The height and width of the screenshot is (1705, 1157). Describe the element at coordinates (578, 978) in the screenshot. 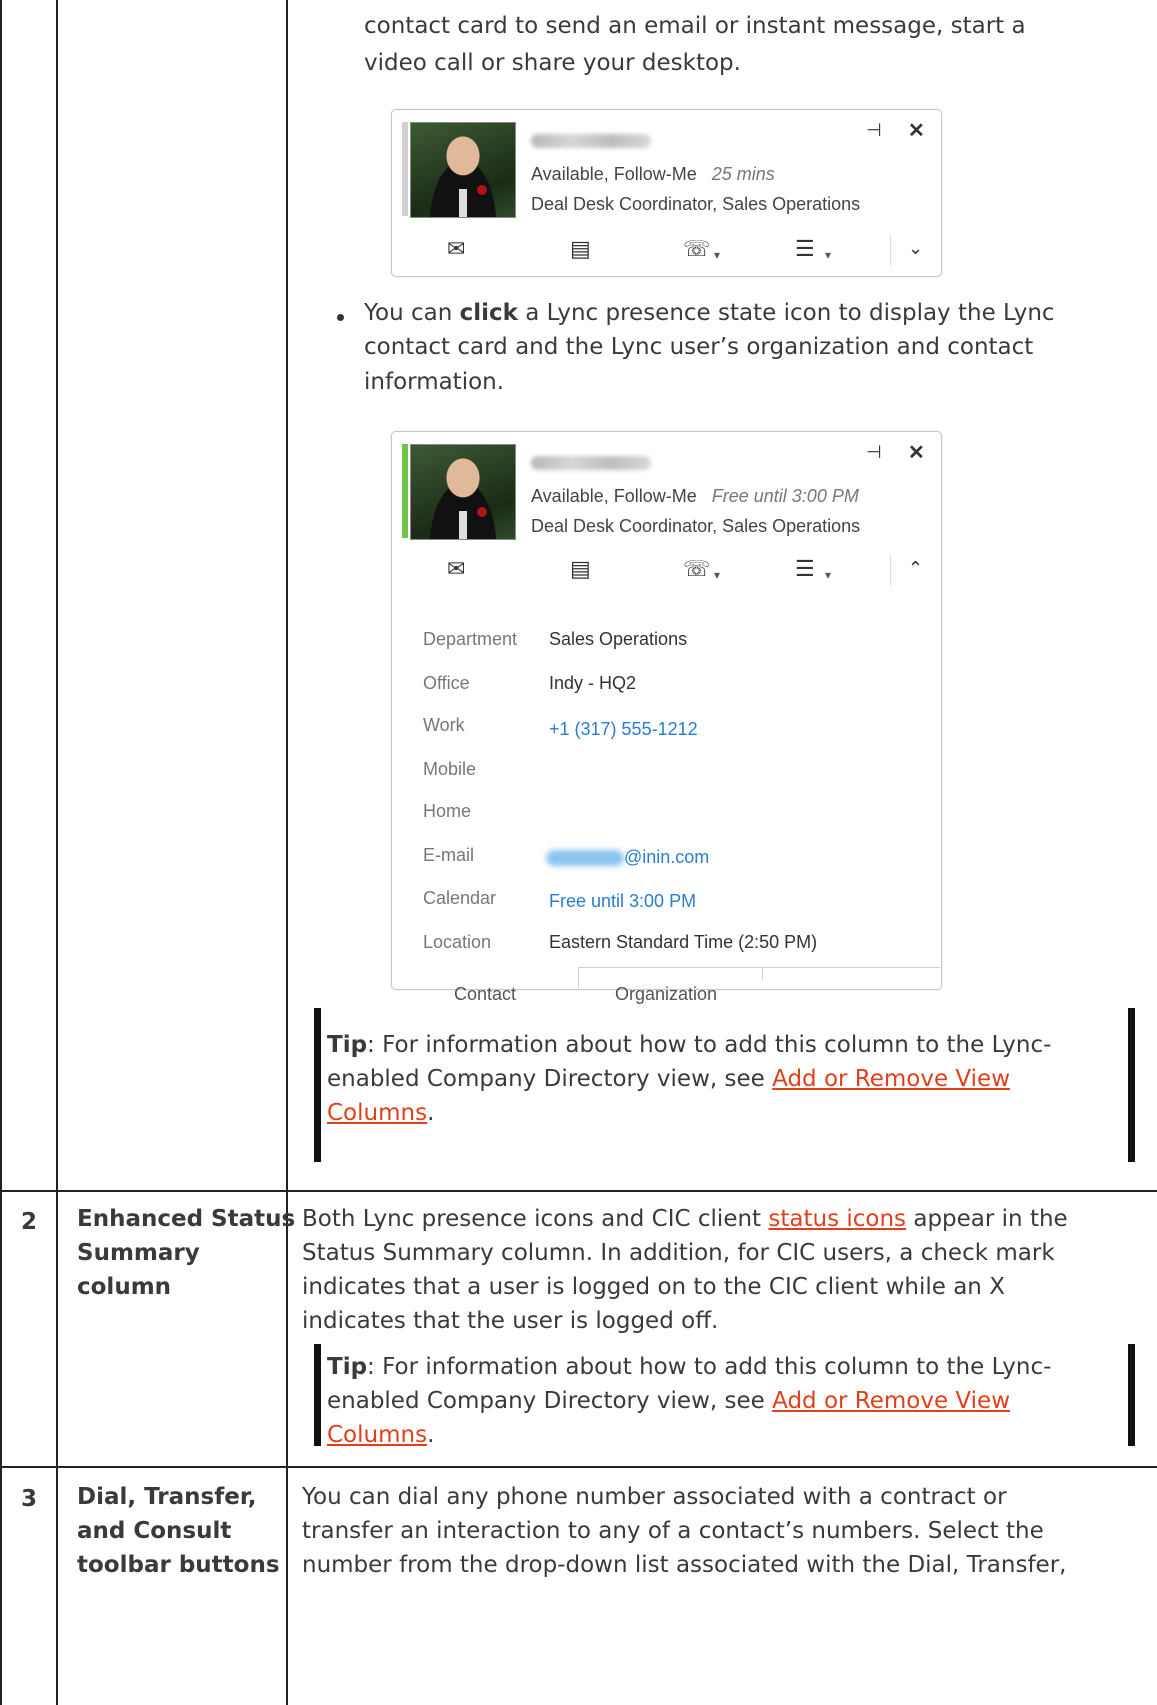

I see `tab-divider-left` at that location.